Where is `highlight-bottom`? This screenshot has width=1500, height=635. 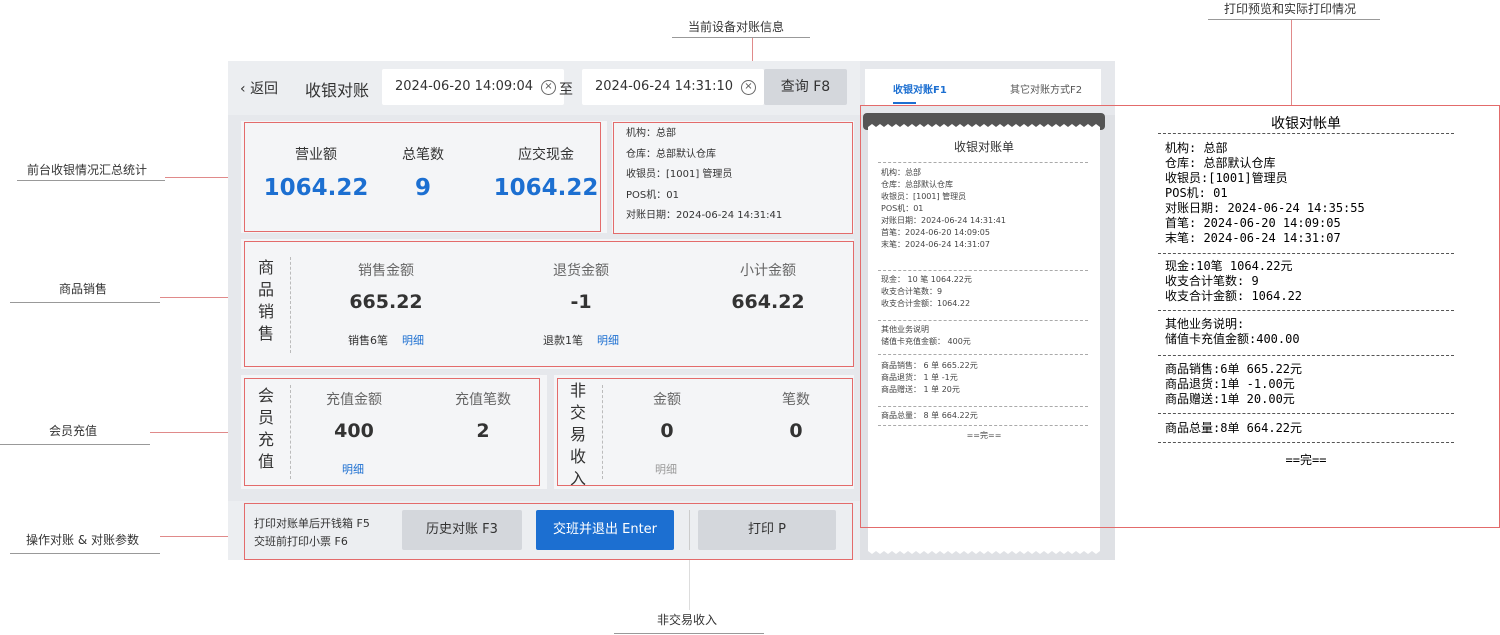 highlight-bottom is located at coordinates (548, 531).